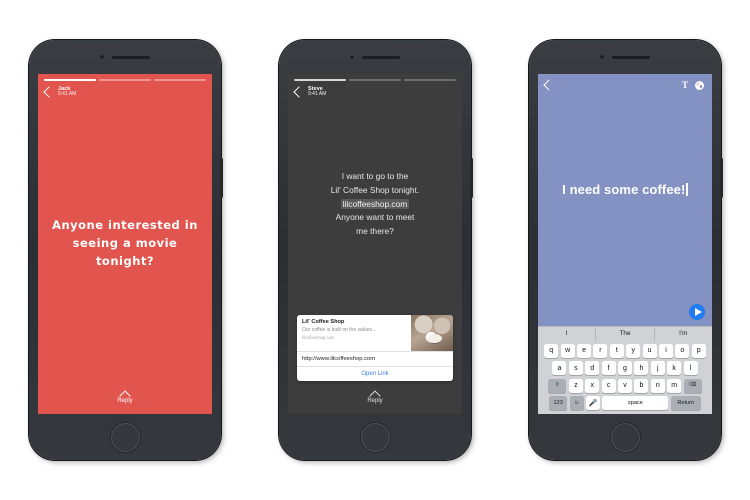  What do you see at coordinates (375, 373) in the screenshot?
I see `open-link-button: Open Link` at bounding box center [375, 373].